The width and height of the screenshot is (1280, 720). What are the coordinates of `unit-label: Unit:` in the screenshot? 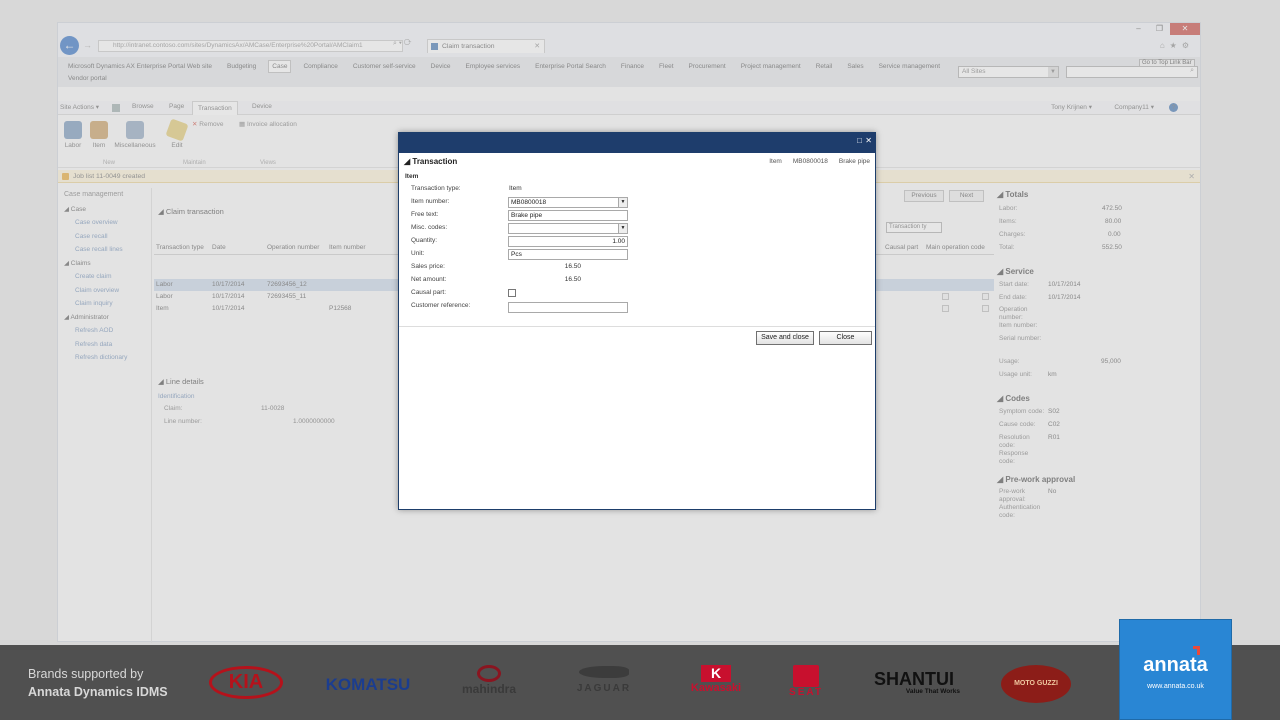 It's located at (418, 253).